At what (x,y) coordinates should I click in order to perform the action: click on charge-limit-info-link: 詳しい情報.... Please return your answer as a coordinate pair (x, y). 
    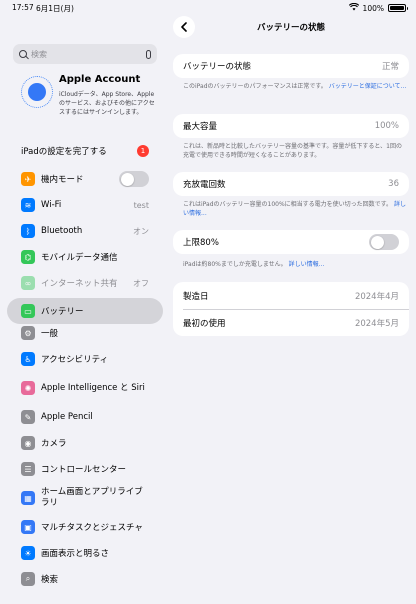
    Looking at the image, I should click on (307, 264).